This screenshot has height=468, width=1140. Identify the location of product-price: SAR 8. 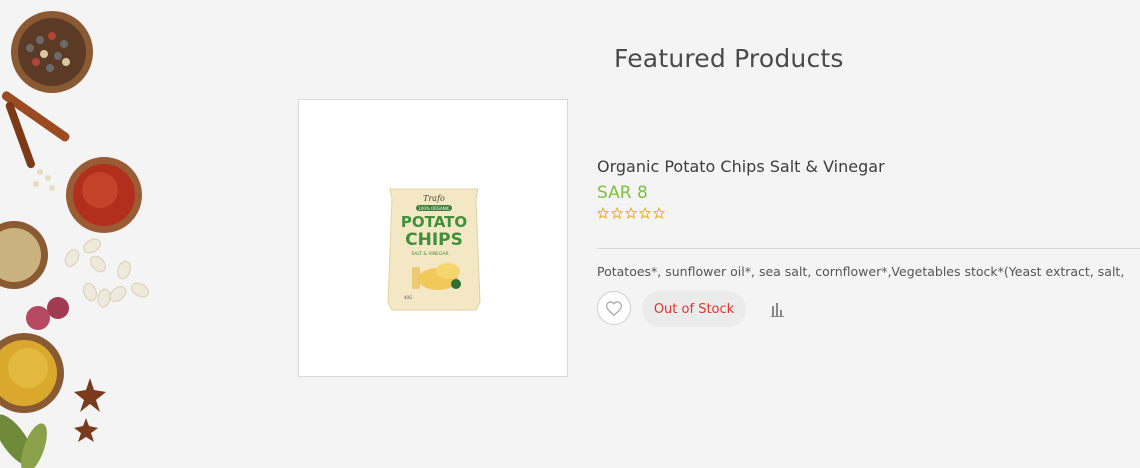
(622, 193).